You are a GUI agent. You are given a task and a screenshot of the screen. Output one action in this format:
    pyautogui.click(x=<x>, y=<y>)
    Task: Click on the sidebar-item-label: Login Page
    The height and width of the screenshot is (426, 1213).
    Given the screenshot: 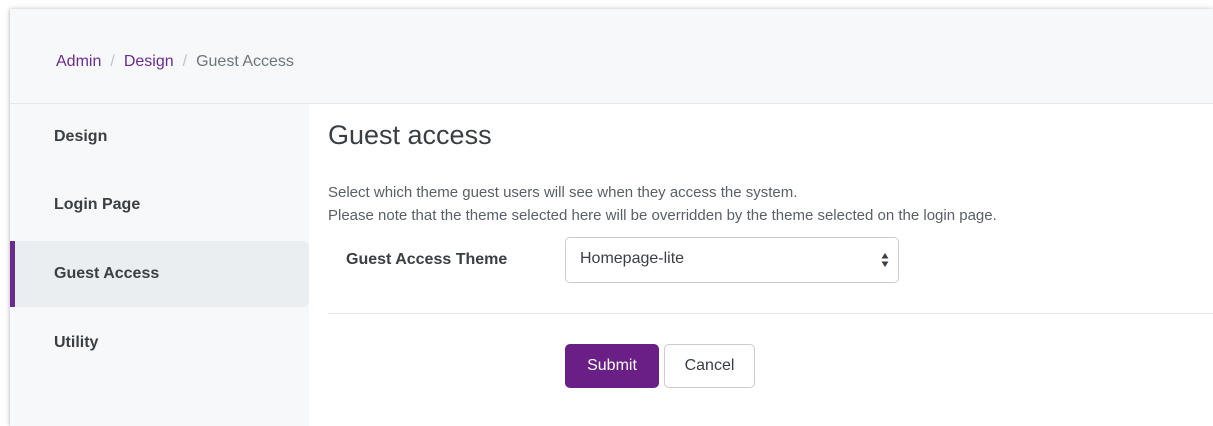 What is the action you would take?
    pyautogui.click(x=97, y=204)
    